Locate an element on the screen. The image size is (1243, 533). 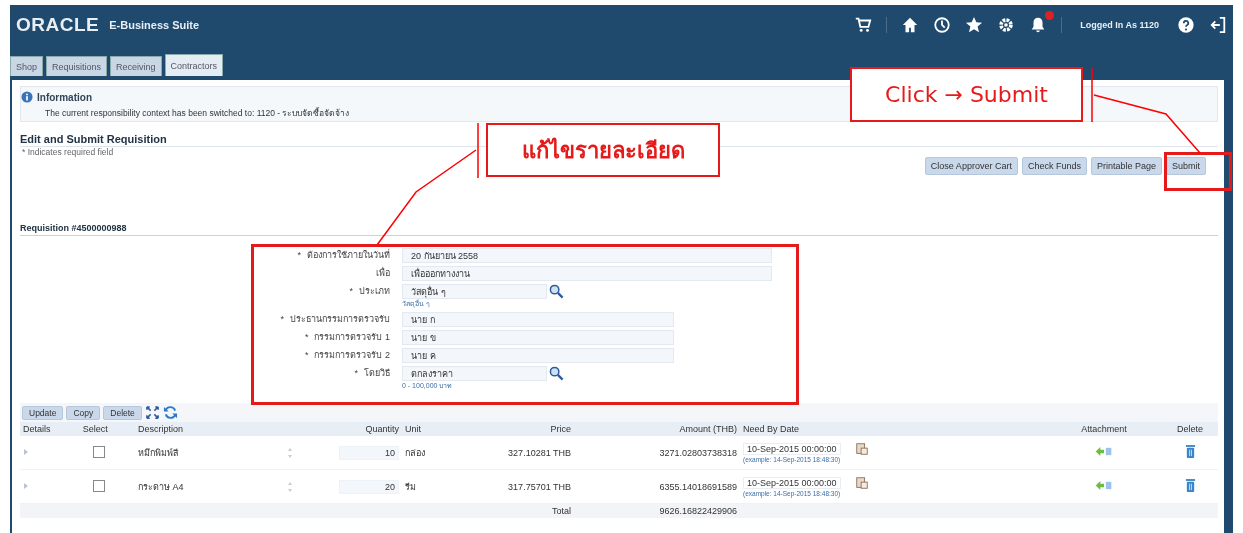
column-header: Amount (THB) is located at coordinates (657, 429).